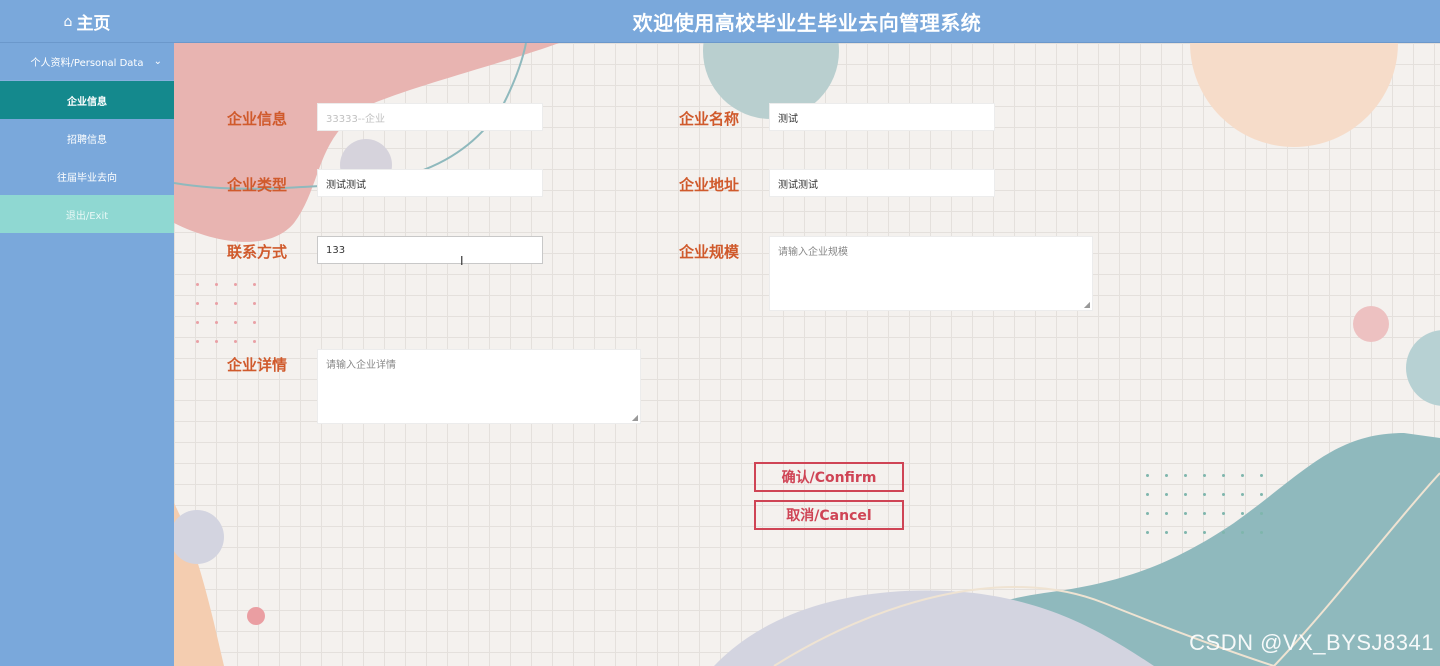  Describe the element at coordinates (807, 23) in the screenshot. I see `page-title: 欢迎使用高校毕业生毕业去向管理系统` at that location.